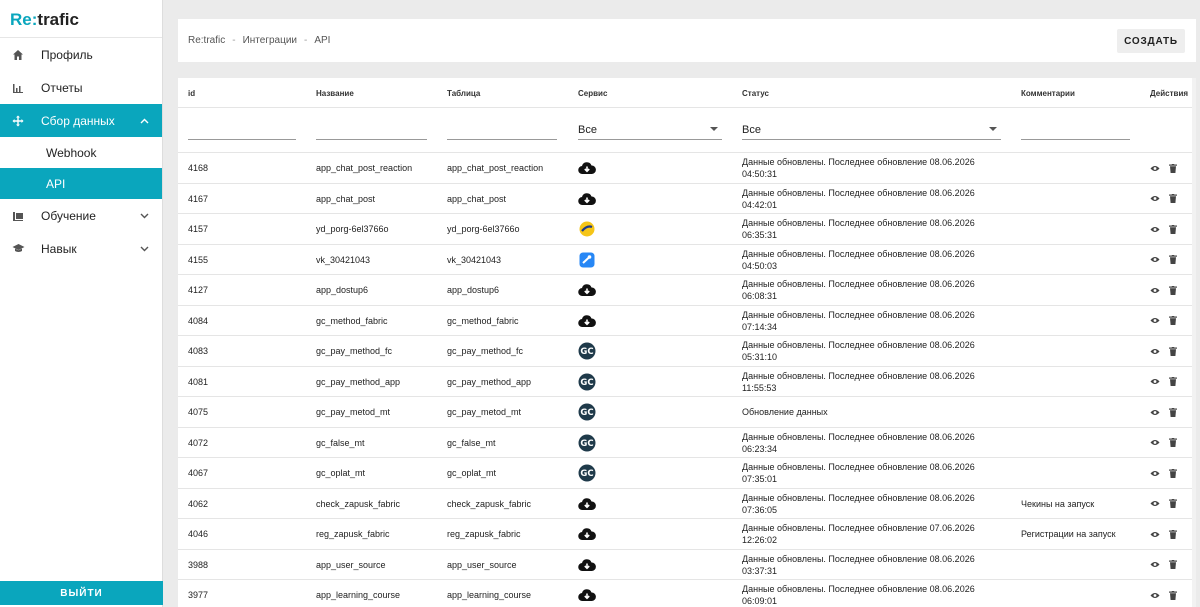 This screenshot has height=607, width=1200. Describe the element at coordinates (198, 564) in the screenshot. I see `cell-id: 3988` at that location.